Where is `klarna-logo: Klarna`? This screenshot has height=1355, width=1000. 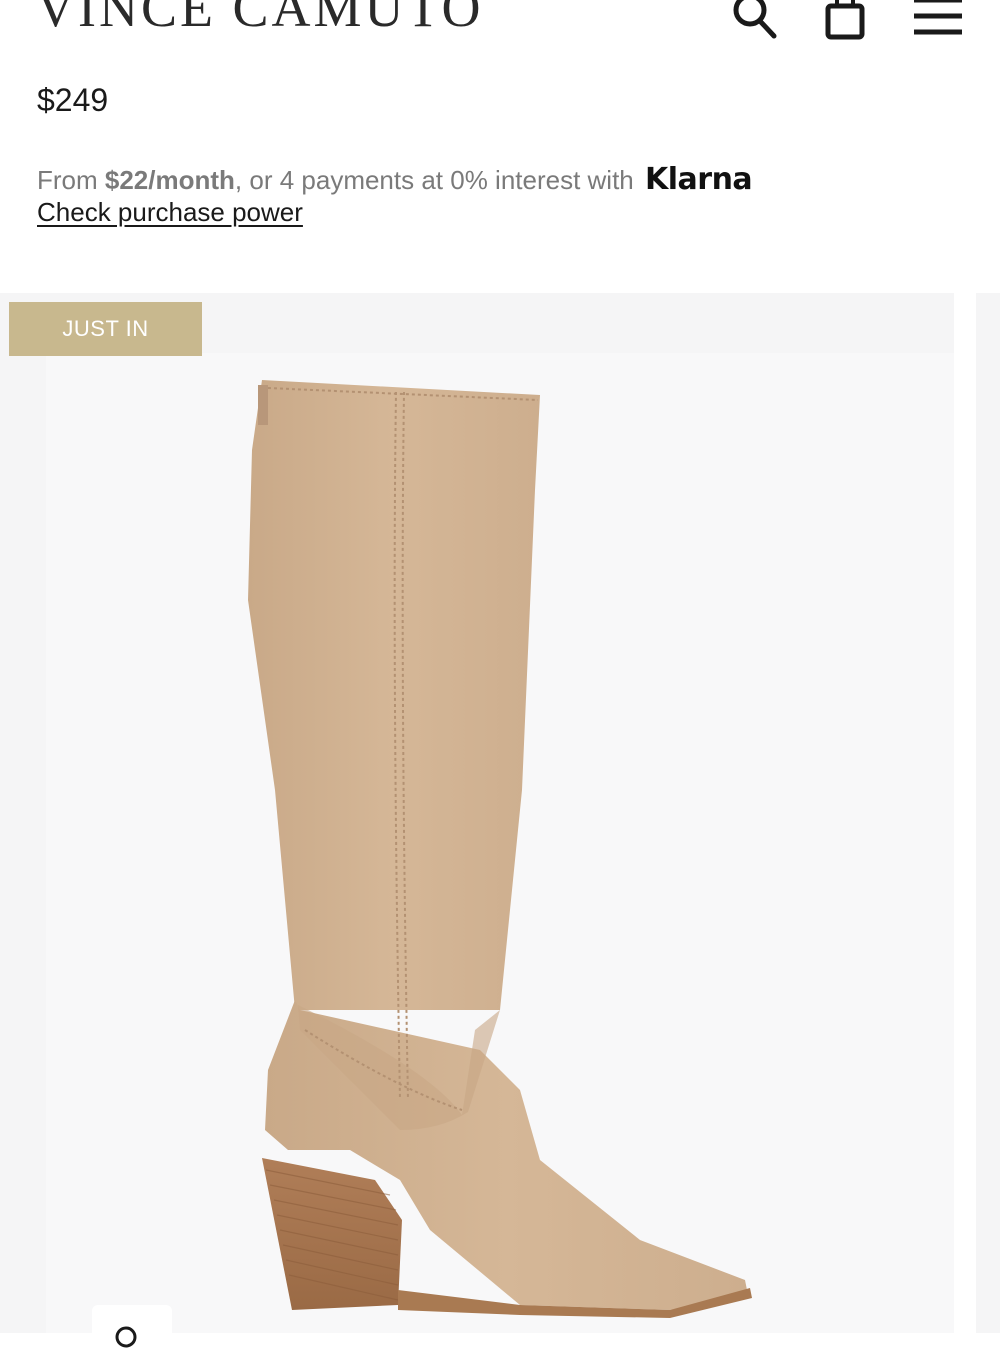
klarna-logo: Klarna is located at coordinates (699, 179).